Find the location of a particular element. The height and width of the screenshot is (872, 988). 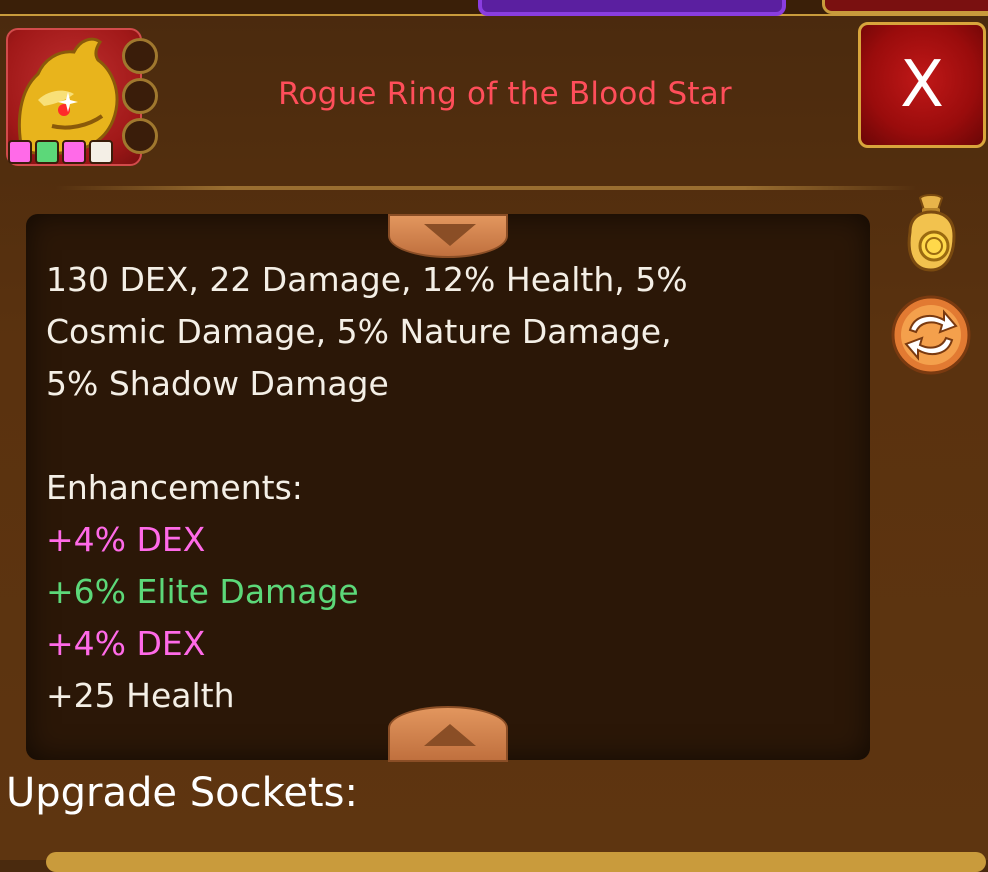

top-tab-red is located at coordinates (905, 7).